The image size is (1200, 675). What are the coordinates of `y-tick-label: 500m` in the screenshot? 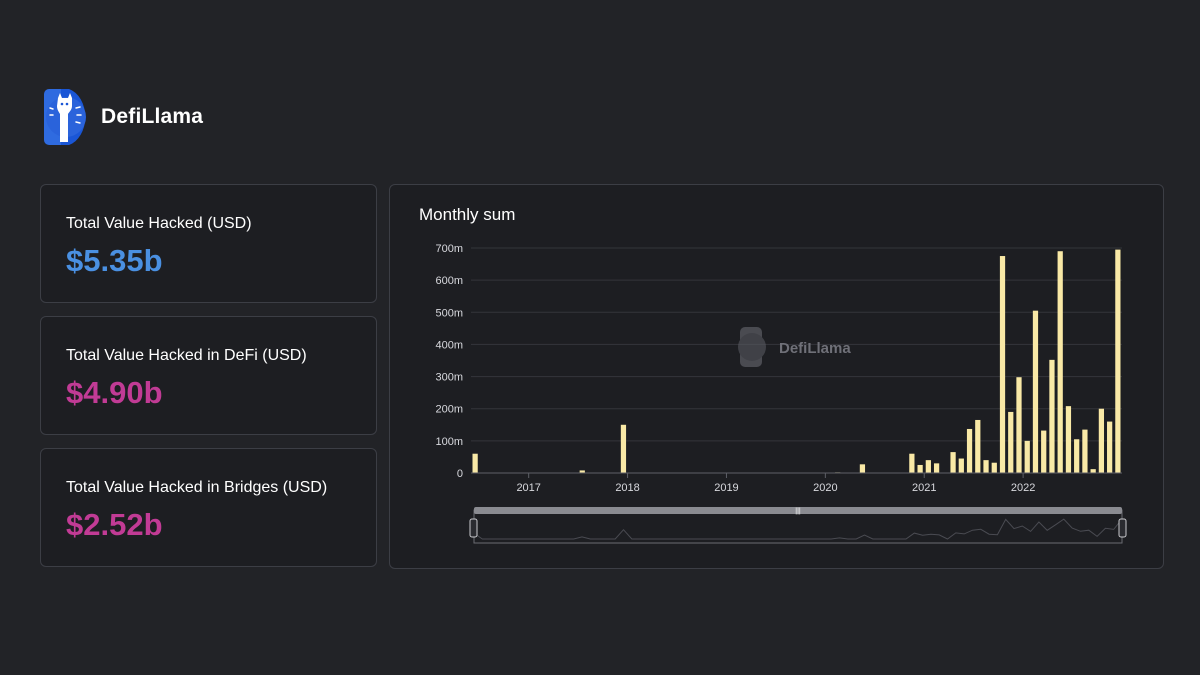 It's located at (449, 313).